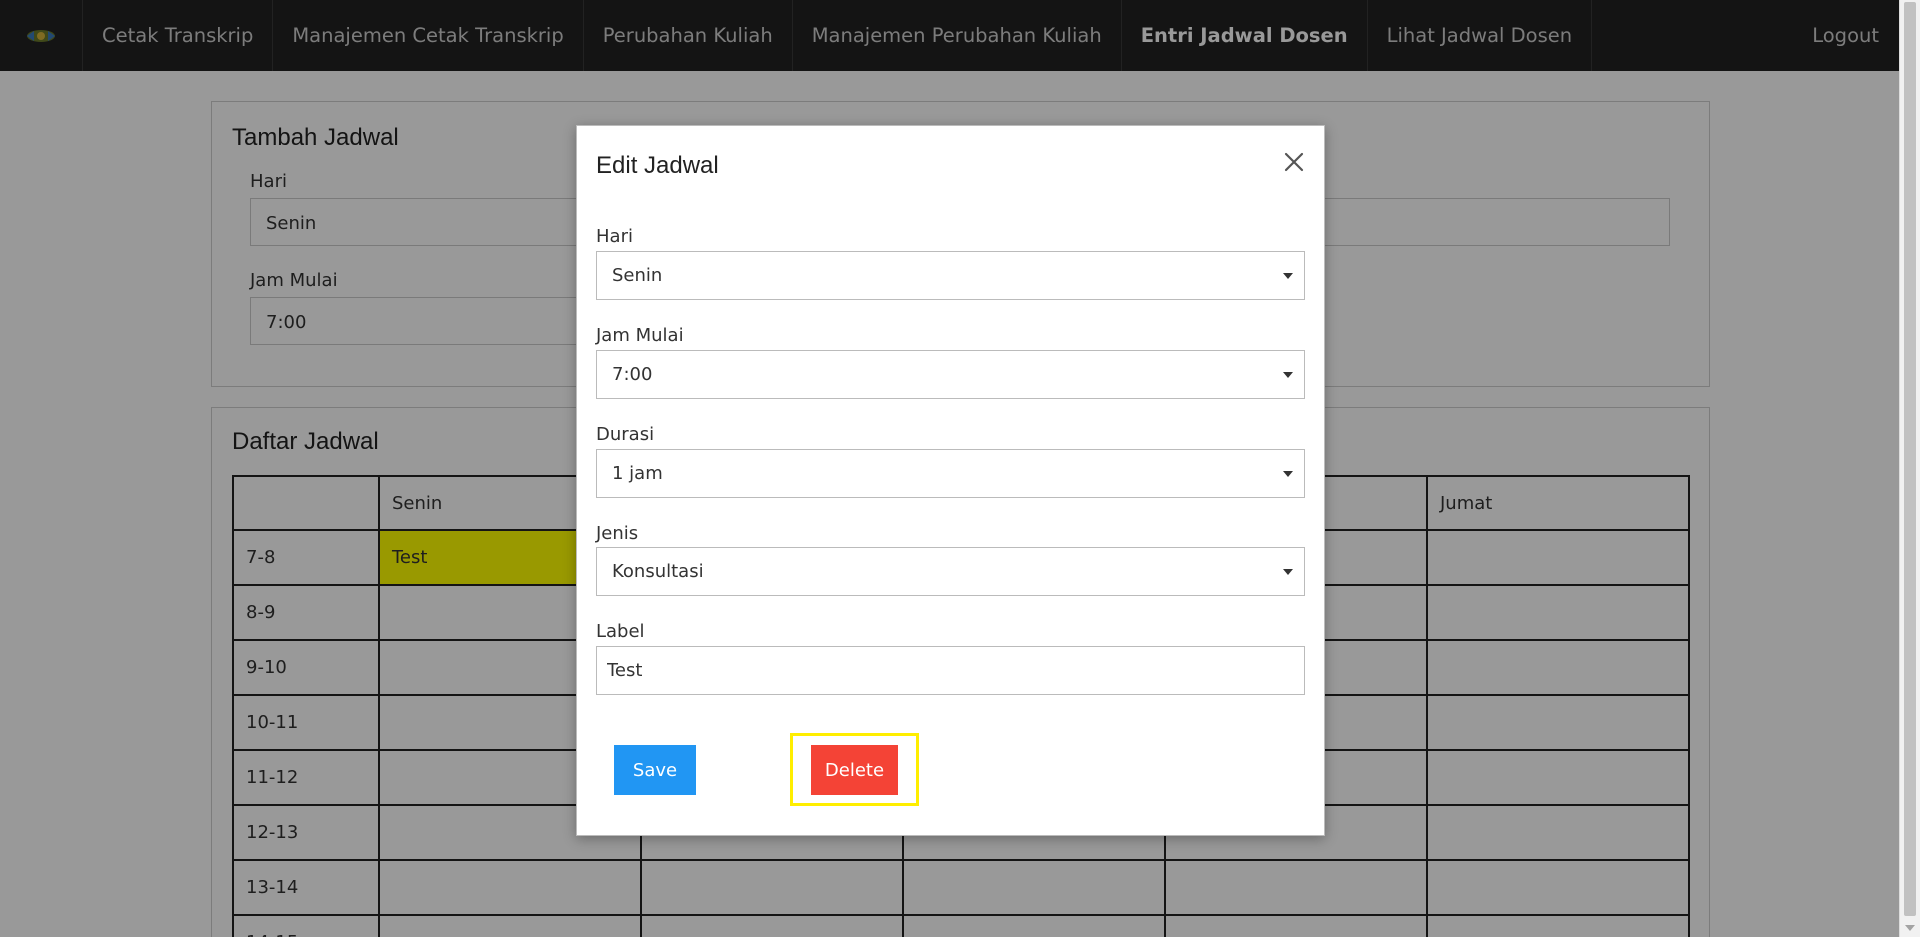 The image size is (1920, 937). What do you see at coordinates (950, 571) in the screenshot?
I see `jenis-select: Konsultasi` at bounding box center [950, 571].